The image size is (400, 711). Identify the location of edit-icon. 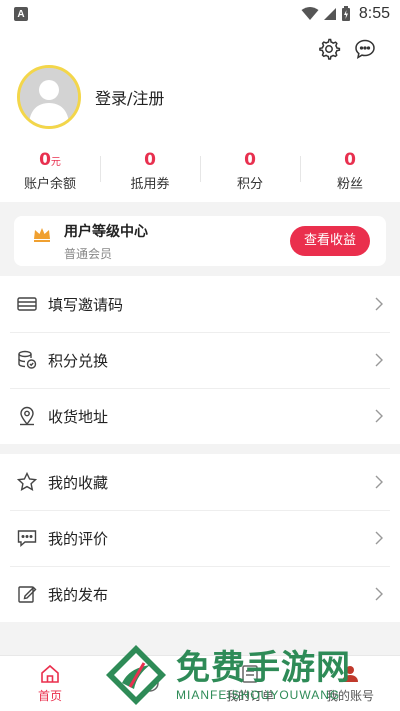
(27, 594).